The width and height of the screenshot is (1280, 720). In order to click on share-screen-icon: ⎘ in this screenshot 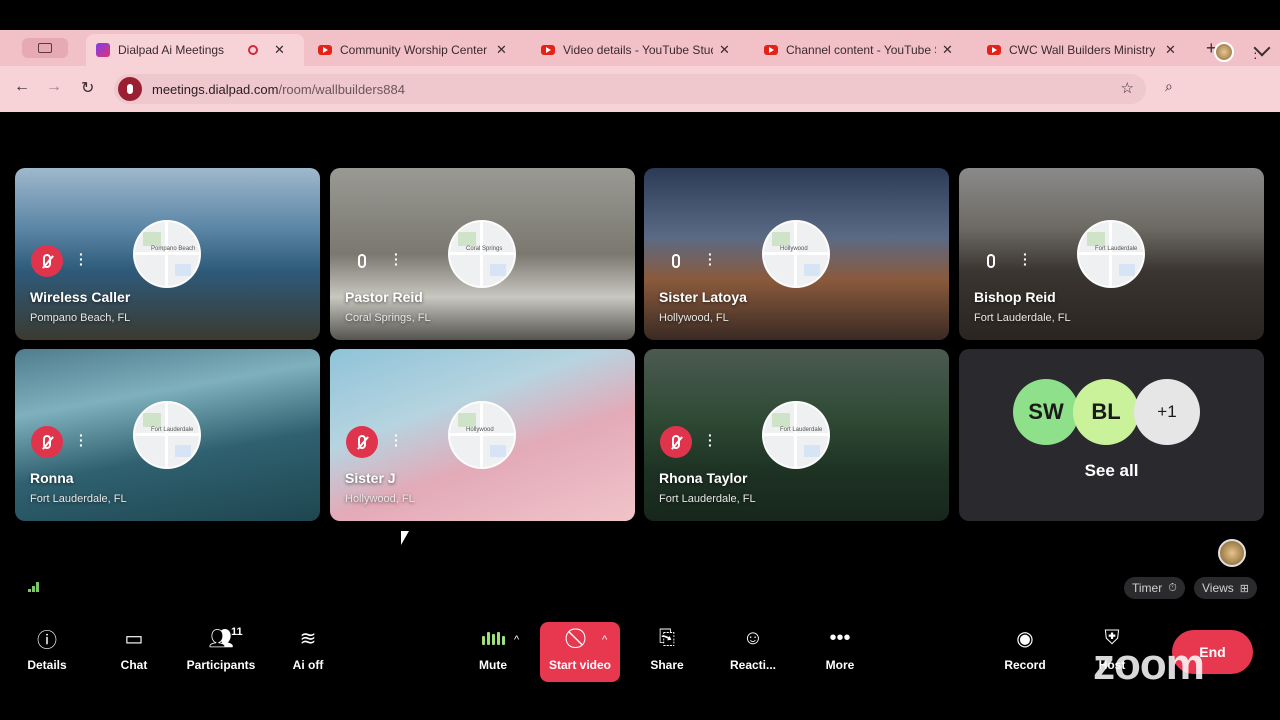, I will do `click(667, 637)`.